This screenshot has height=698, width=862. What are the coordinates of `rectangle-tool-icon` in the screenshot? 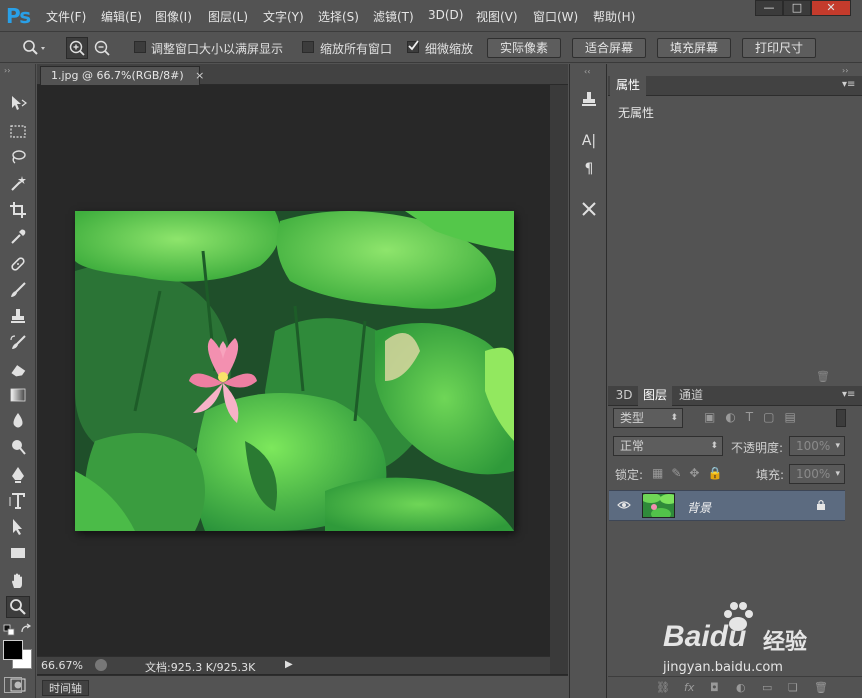 It's located at (18, 553).